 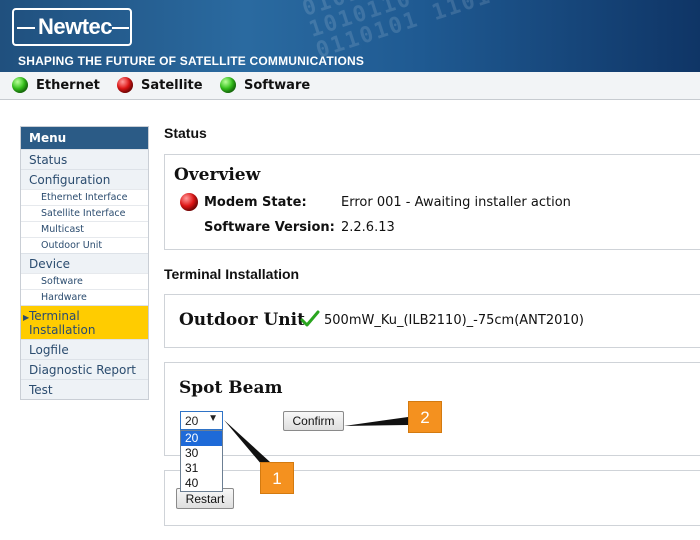 I want to click on callout-2: 2, so click(x=425, y=417).